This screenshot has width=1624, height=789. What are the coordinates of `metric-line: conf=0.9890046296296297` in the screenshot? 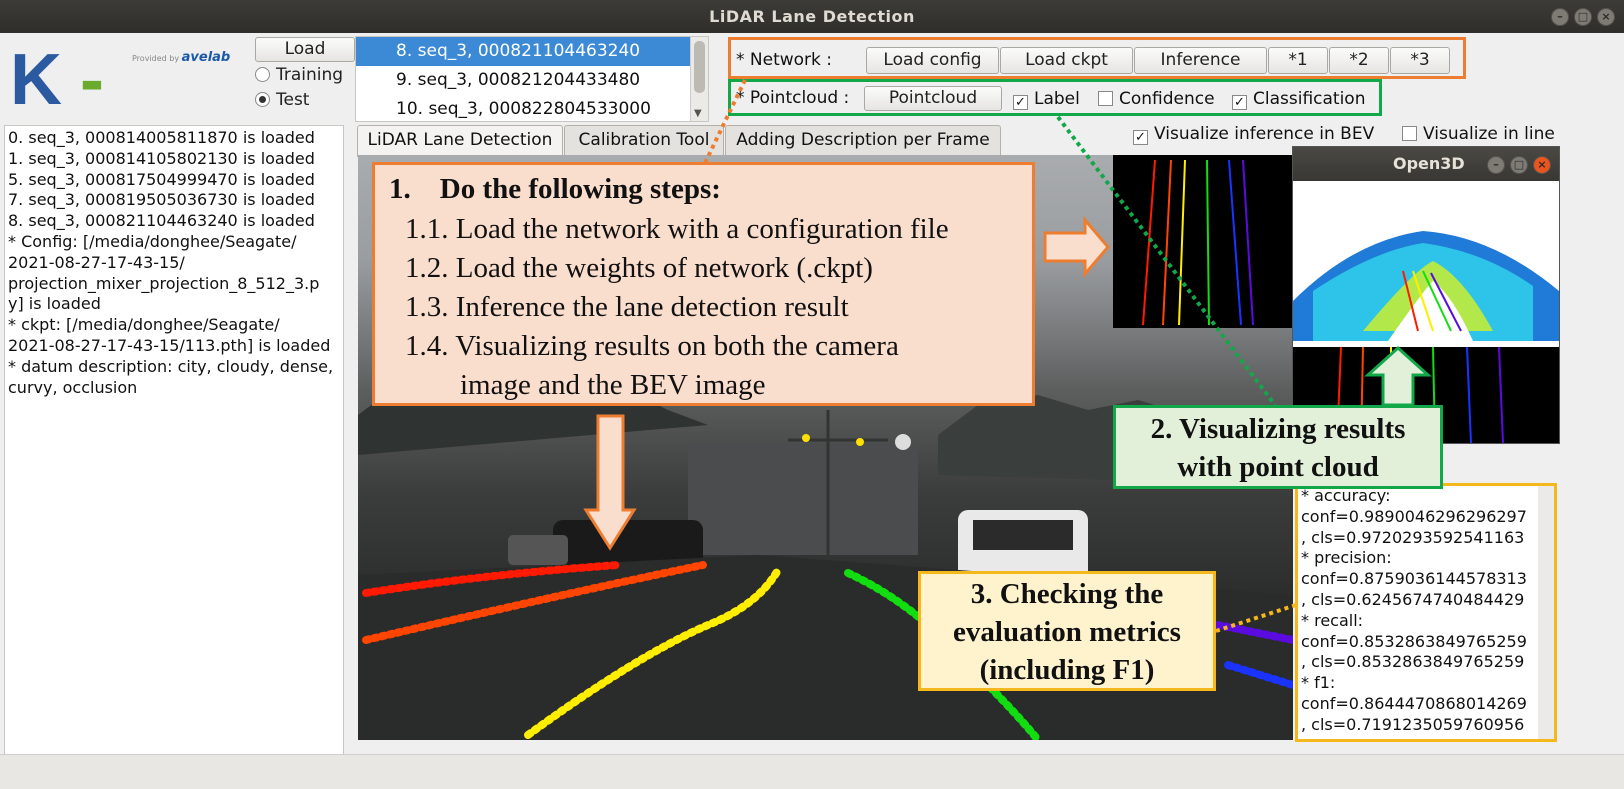 It's located at (1414, 516).